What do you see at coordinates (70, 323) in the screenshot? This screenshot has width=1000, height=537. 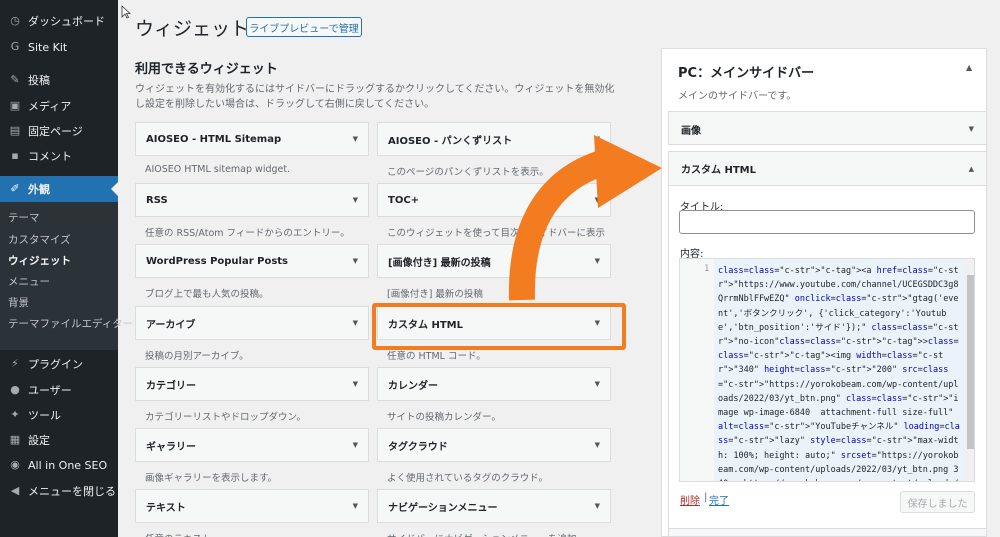 I see `submenu-item: テーマファイルエディター` at bounding box center [70, 323].